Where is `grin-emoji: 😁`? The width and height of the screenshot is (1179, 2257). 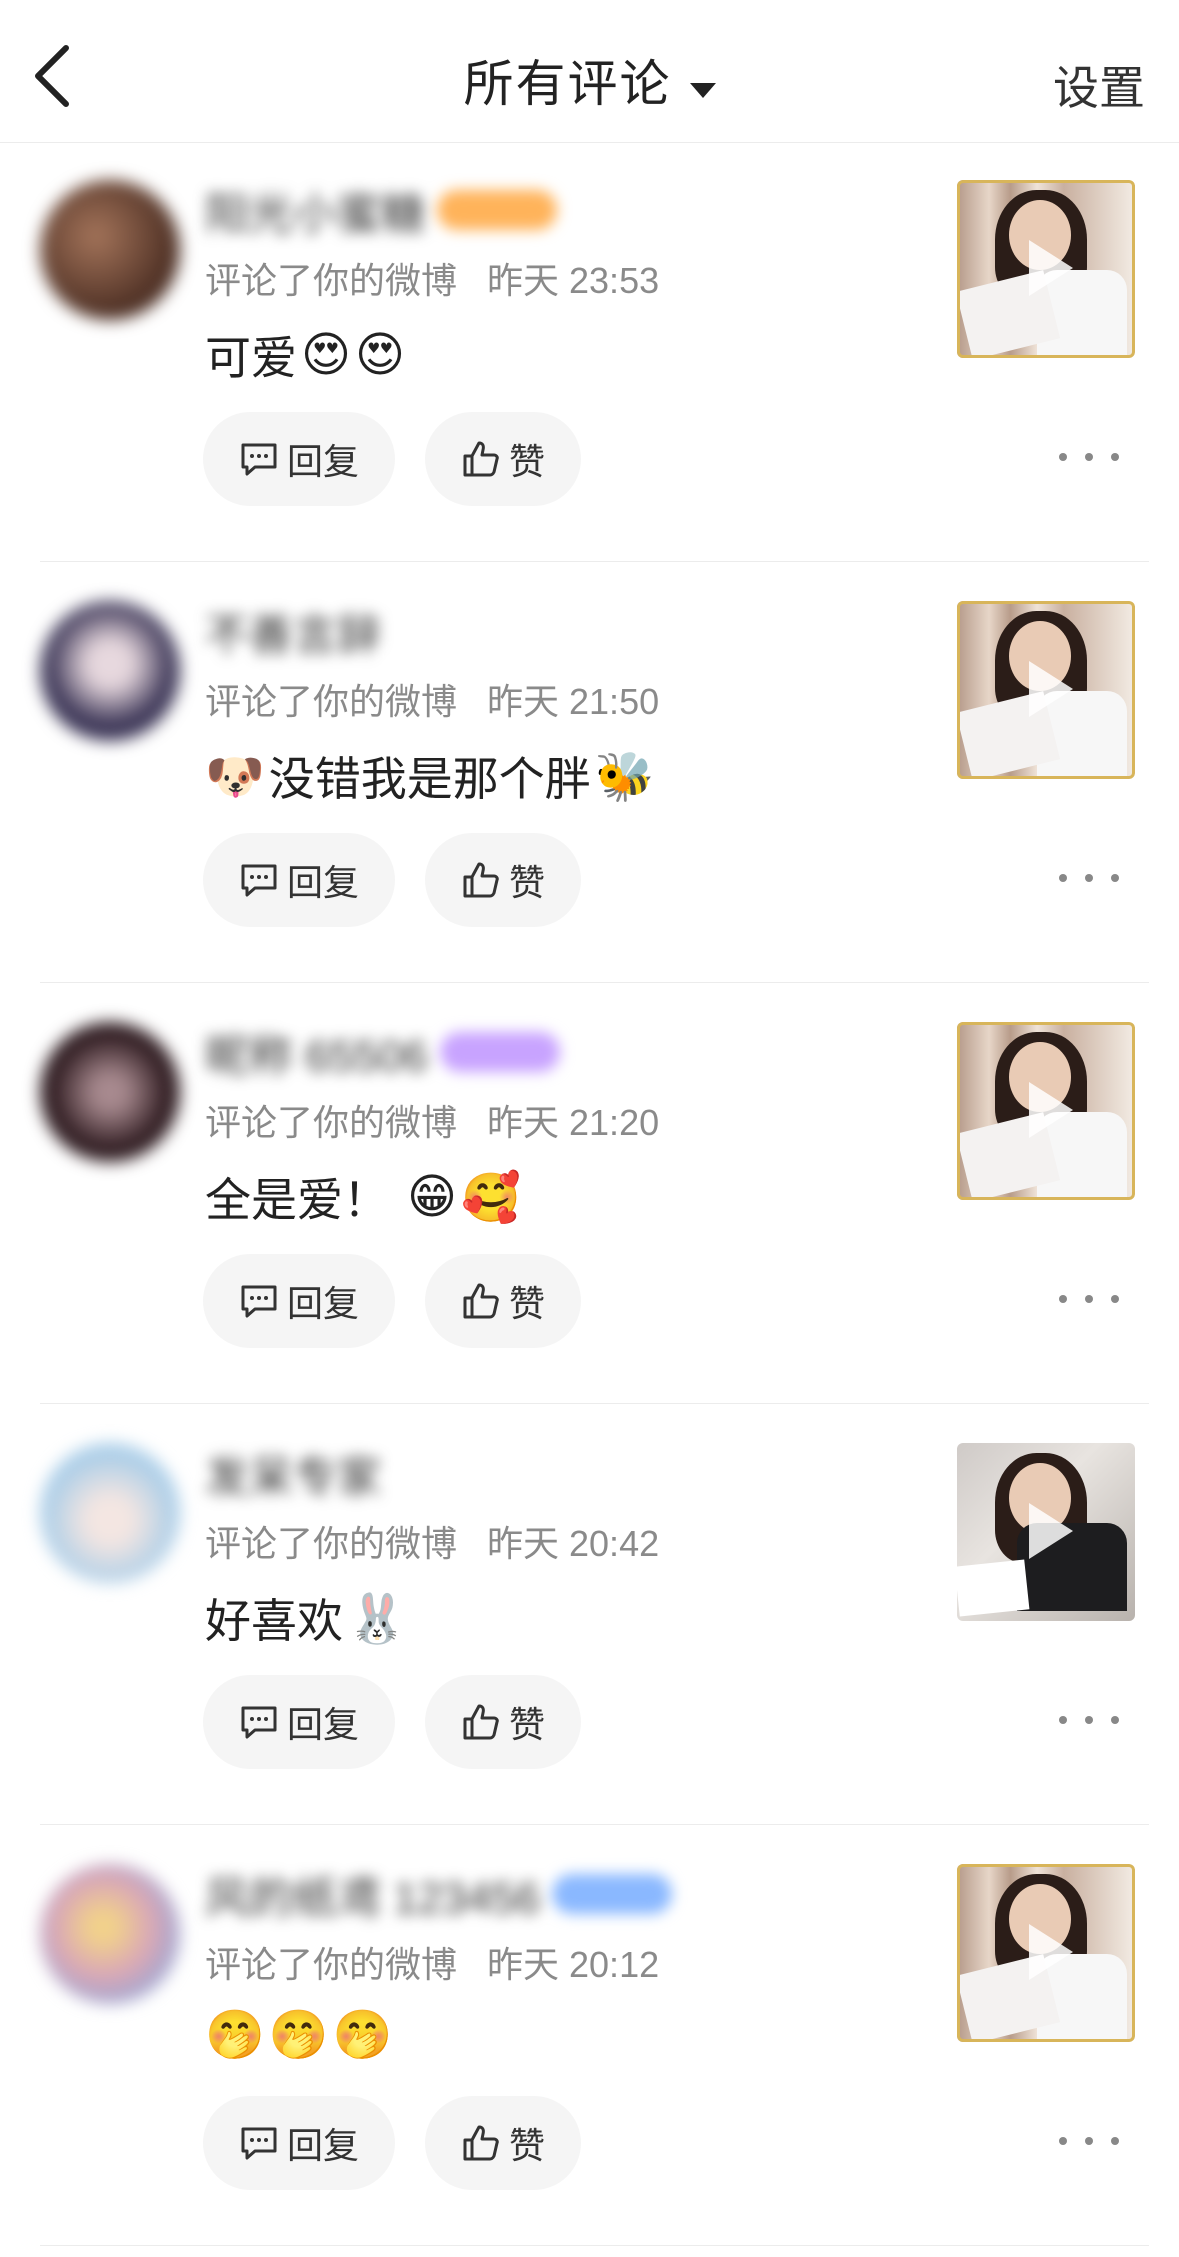 grin-emoji: 😁 is located at coordinates (432, 1197).